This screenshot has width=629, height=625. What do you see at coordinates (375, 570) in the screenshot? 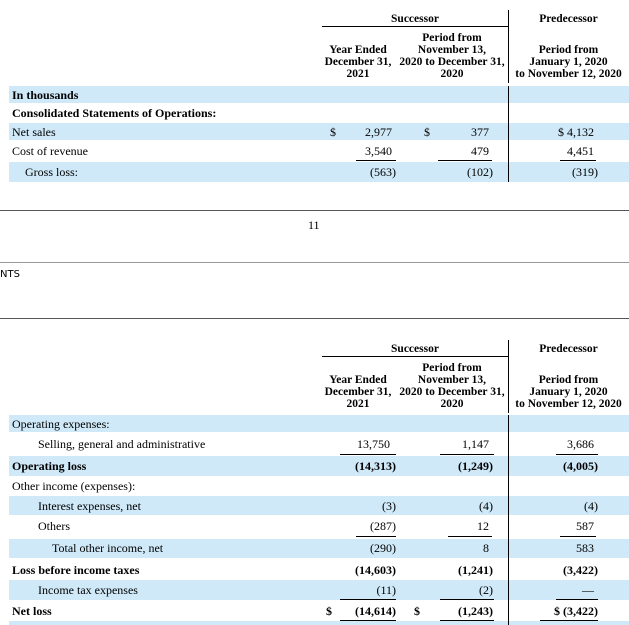
I see `cell-value: (14,603)` at bounding box center [375, 570].